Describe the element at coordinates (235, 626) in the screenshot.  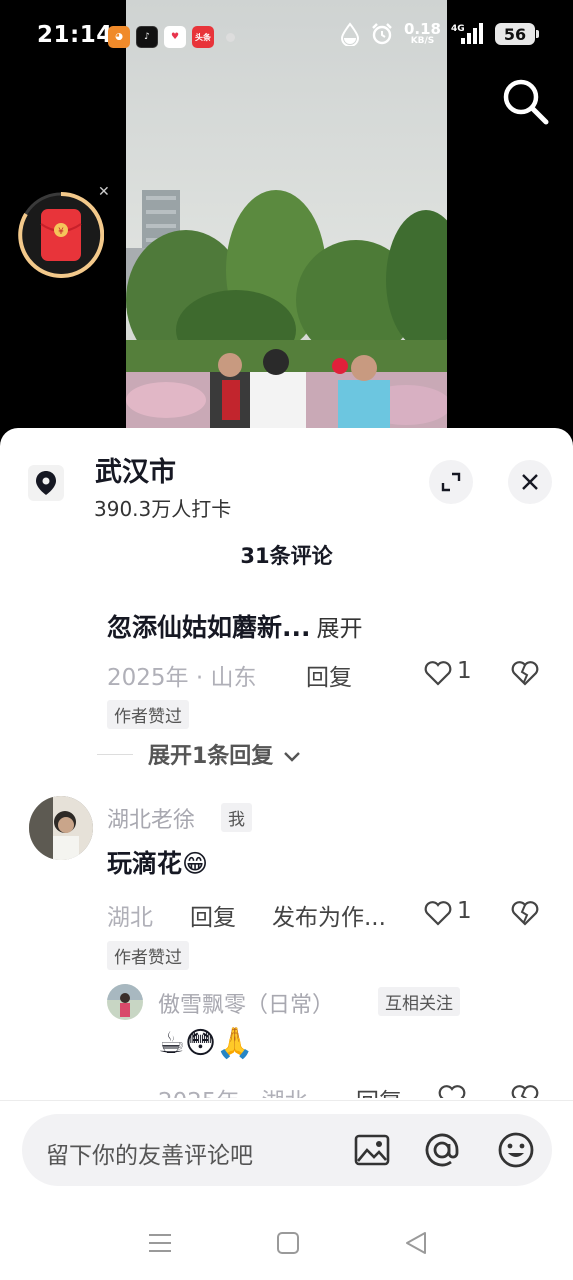
I see `comment-text: 忽添仙姑如蘑新... 展开` at that location.